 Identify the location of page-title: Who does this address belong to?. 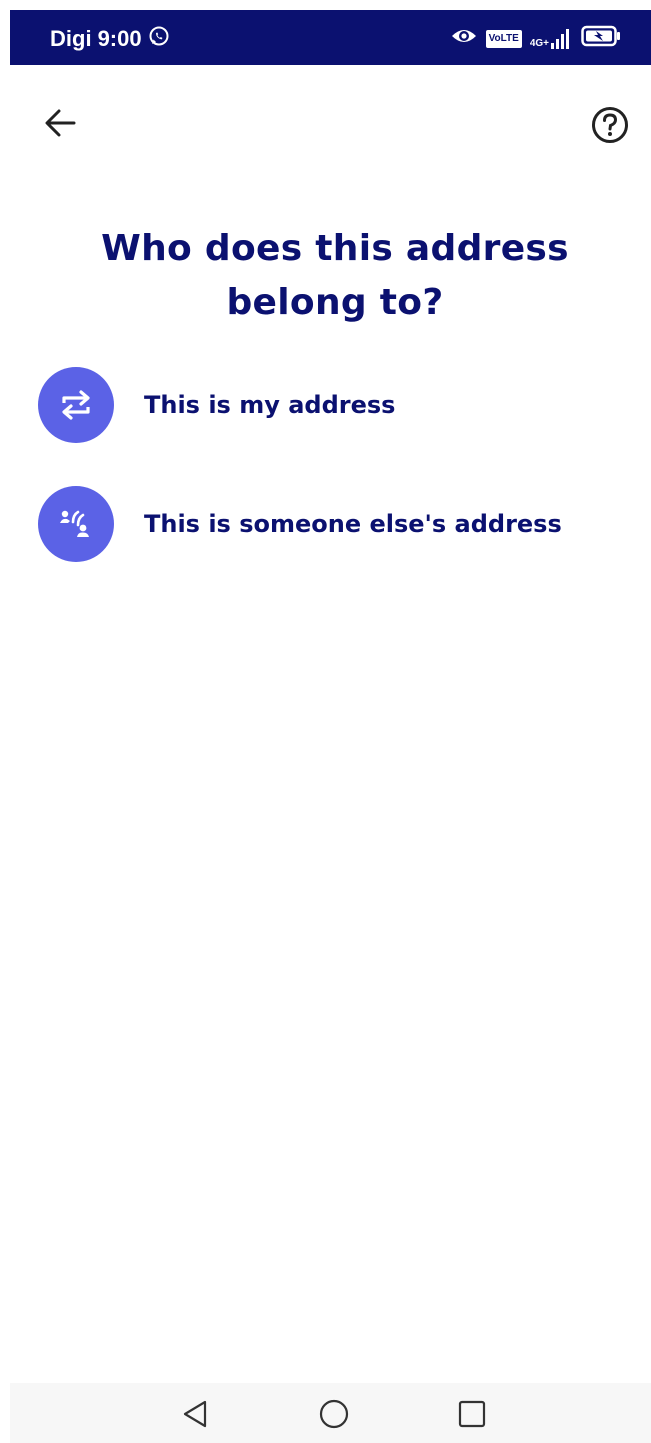
(335, 275).